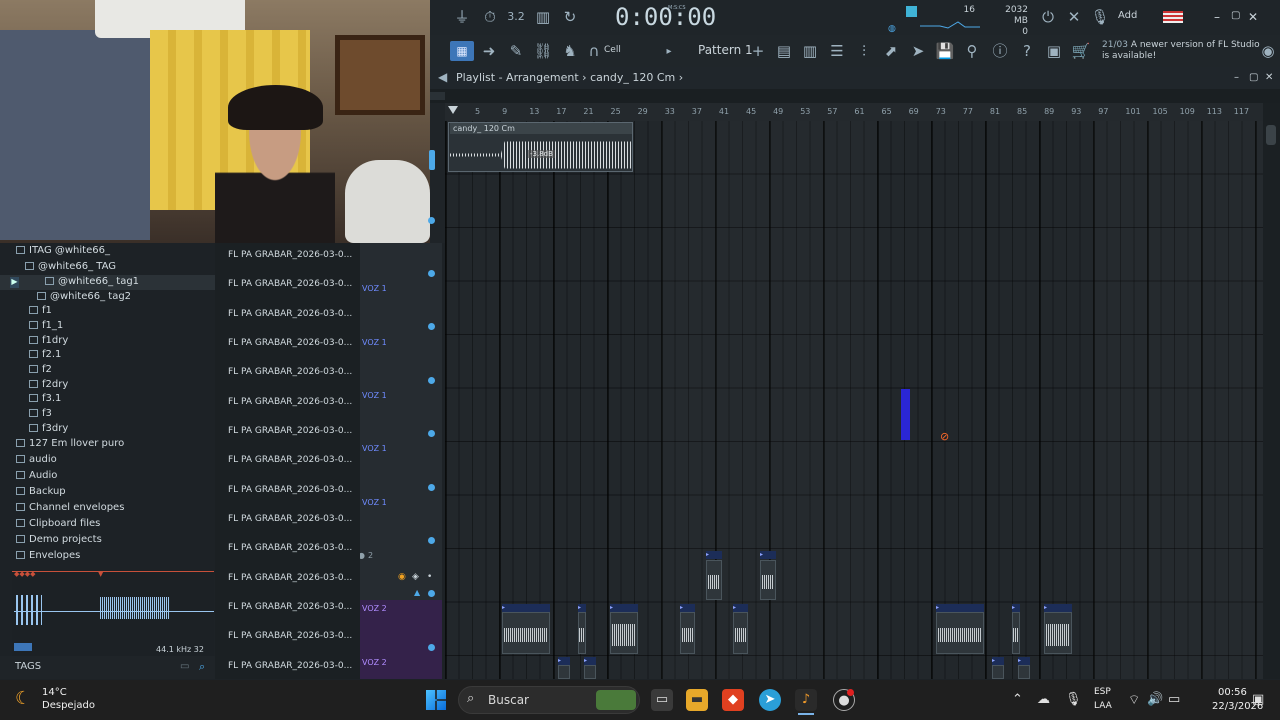 The width and height of the screenshot is (1280, 720). What do you see at coordinates (70, 266) in the screenshot?
I see `browser-item: @white66_ TAG` at bounding box center [70, 266].